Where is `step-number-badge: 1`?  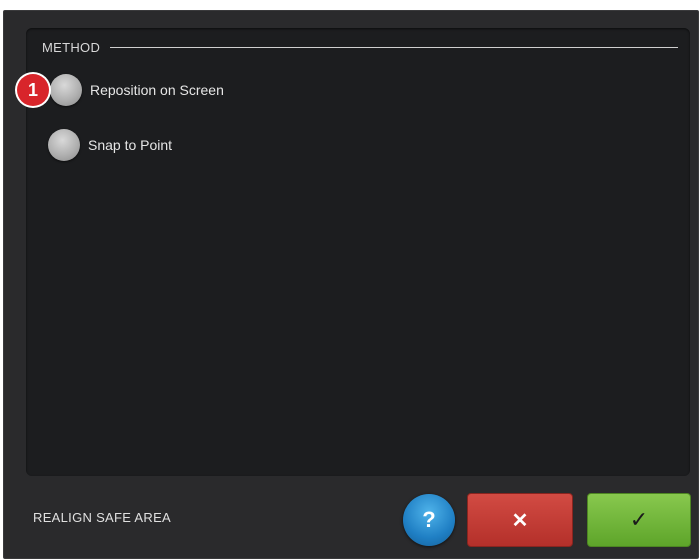 step-number-badge: 1 is located at coordinates (33, 90).